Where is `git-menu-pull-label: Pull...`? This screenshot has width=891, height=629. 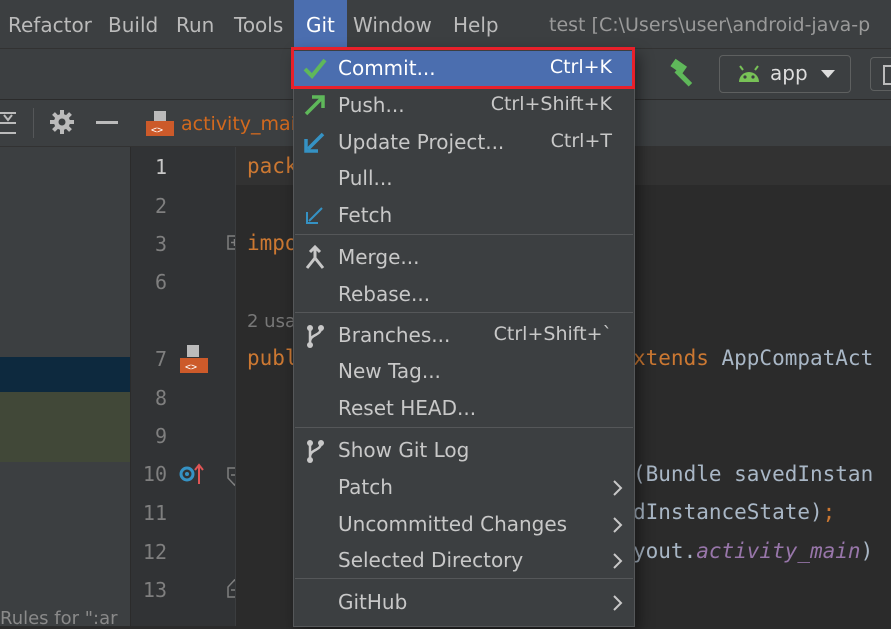
git-menu-pull-label: Pull... is located at coordinates (365, 178).